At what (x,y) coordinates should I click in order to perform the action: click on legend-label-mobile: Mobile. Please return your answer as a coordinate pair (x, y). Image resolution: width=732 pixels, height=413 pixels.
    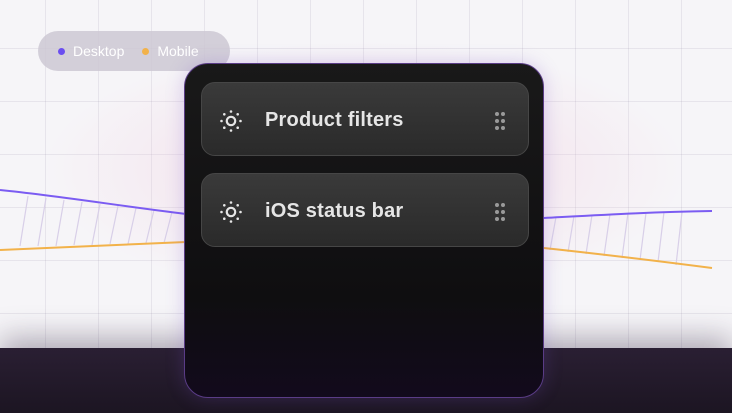
    Looking at the image, I should click on (178, 51).